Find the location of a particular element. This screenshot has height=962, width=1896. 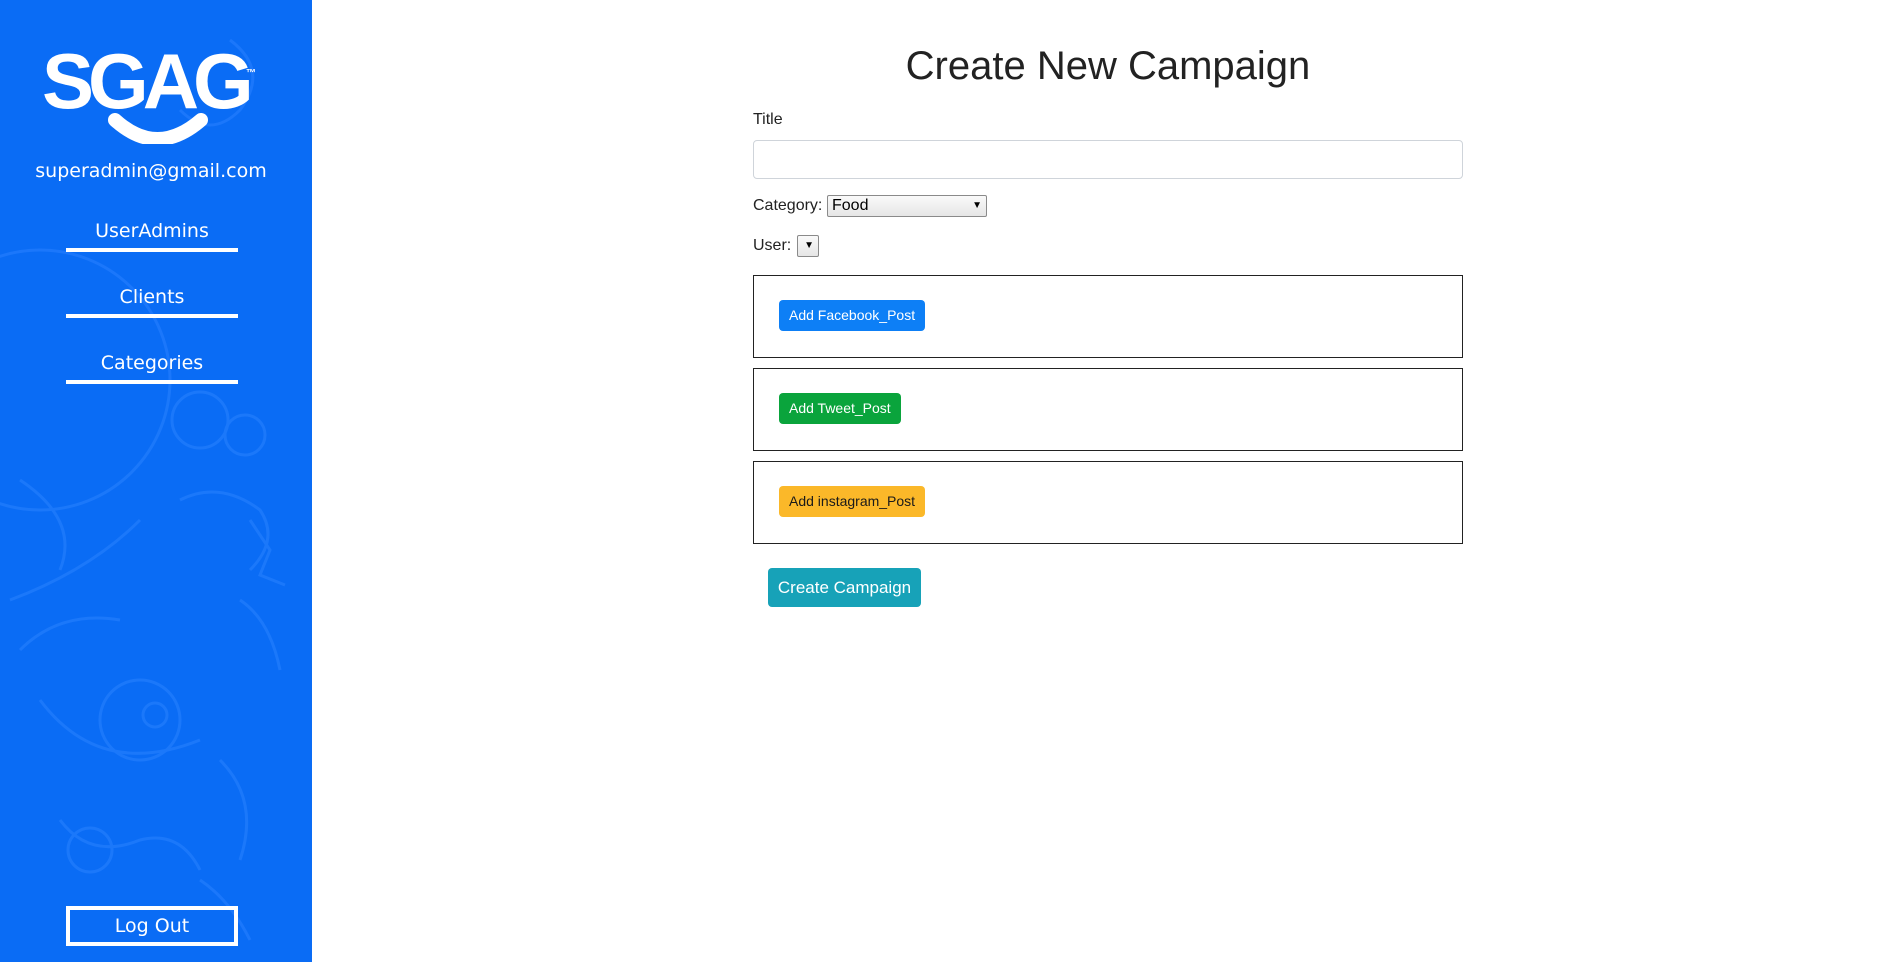

sidebar-item-categories: Categories is located at coordinates (152, 368).